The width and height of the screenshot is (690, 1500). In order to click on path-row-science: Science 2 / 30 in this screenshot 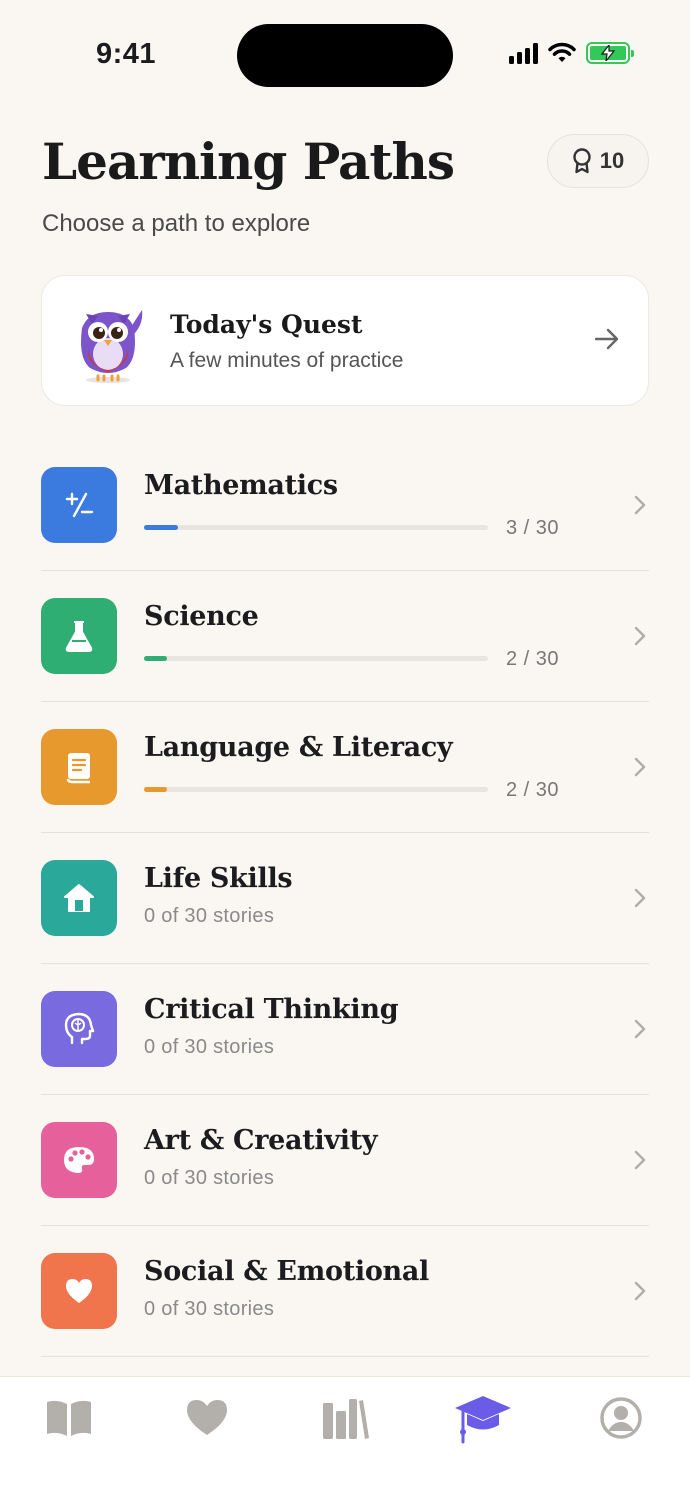, I will do `click(345, 636)`.